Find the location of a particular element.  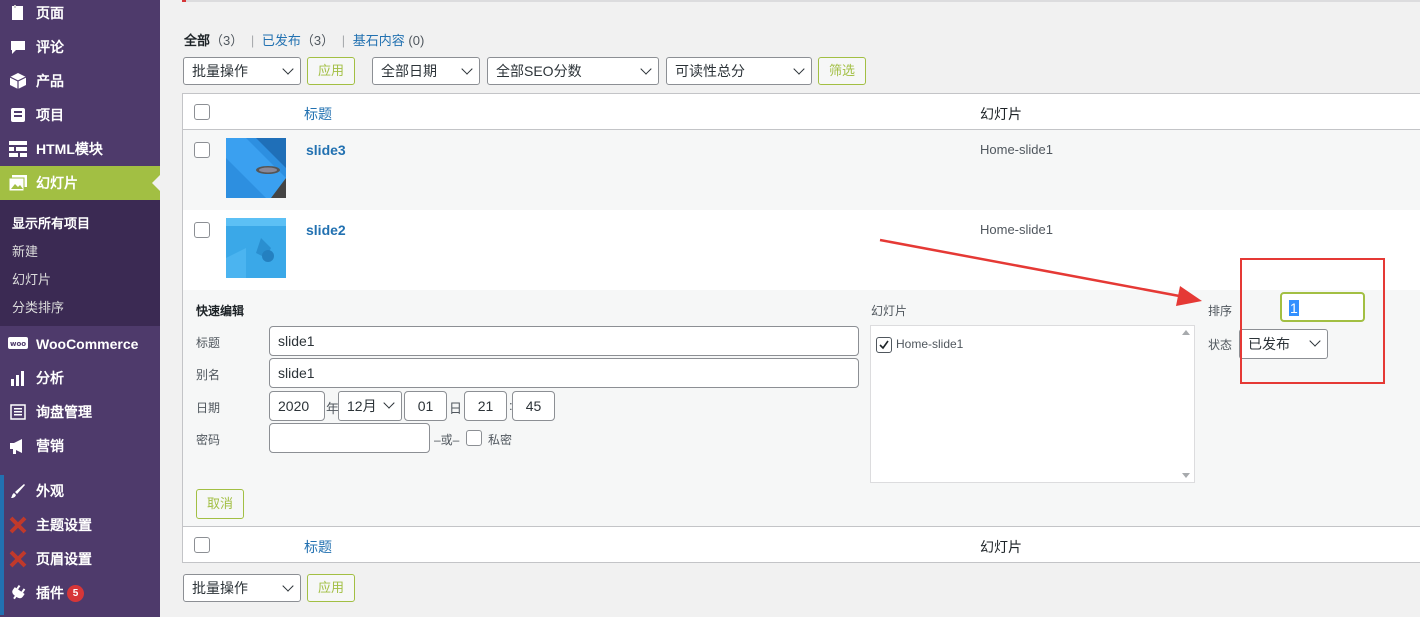

filter-cornerstone: 基石内容 (0) is located at coordinates (389, 40).